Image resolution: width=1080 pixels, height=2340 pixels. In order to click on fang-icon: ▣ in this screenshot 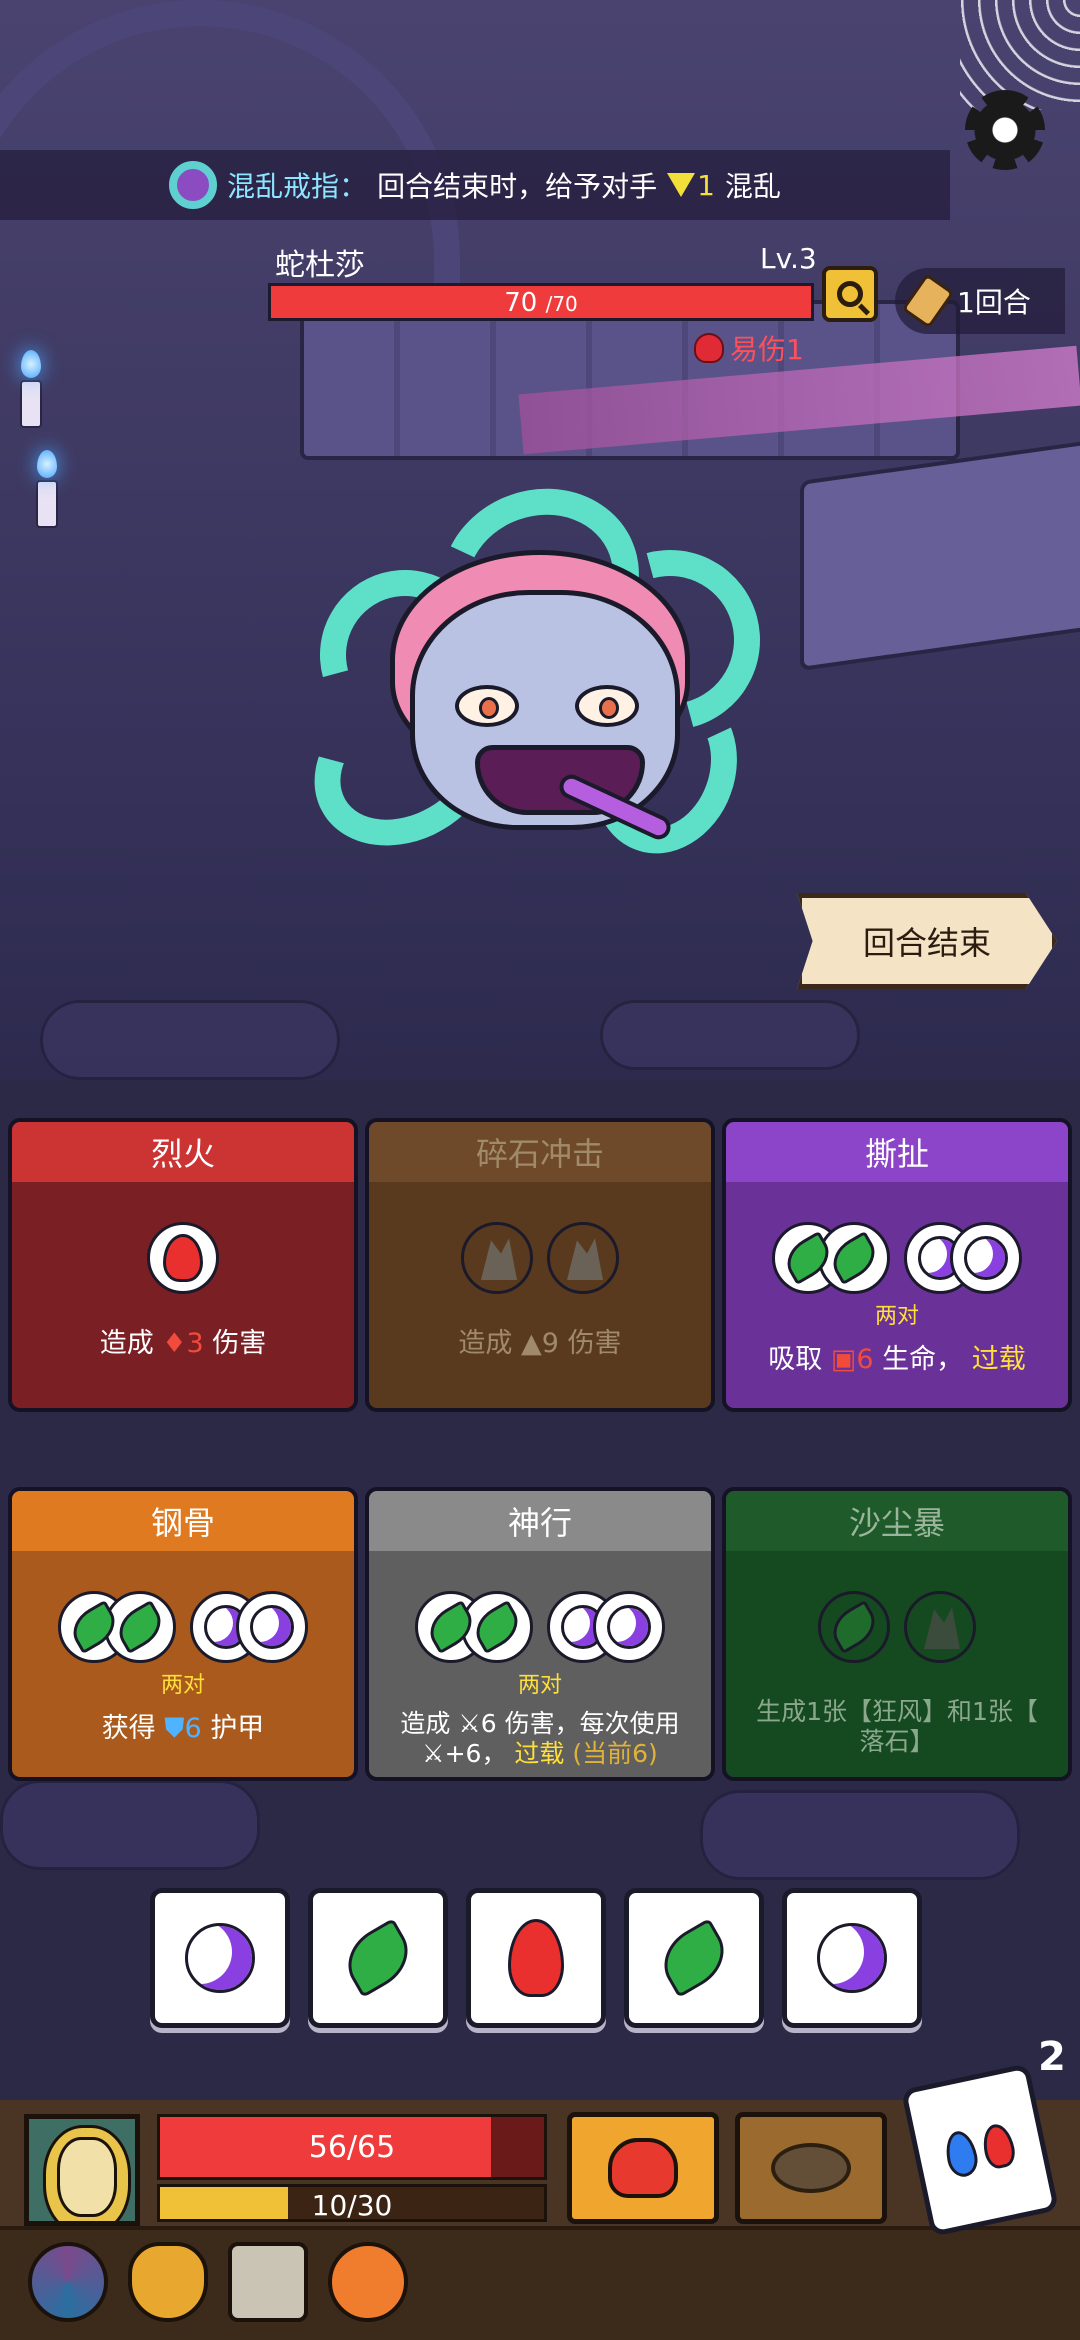, I will do `click(843, 1359)`.